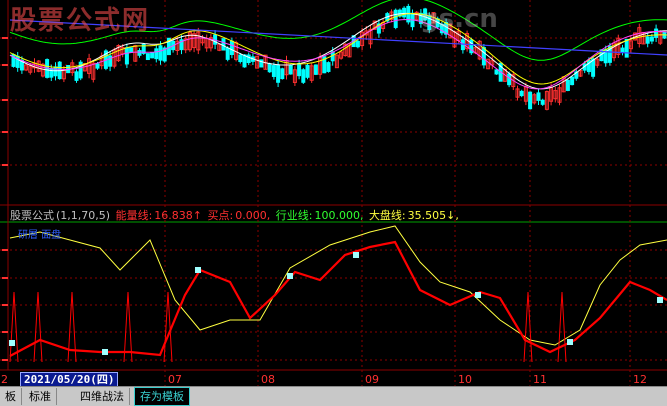  Describe the element at coordinates (11, 396) in the screenshot. I see `tab-board: 板` at that location.